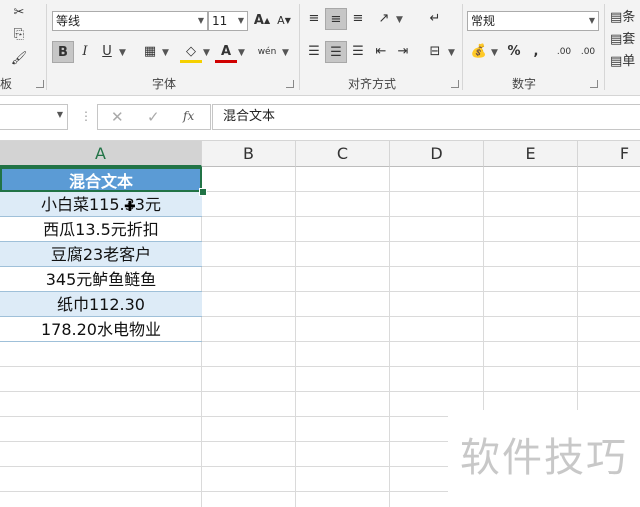  What do you see at coordinates (544, 458) in the screenshot?
I see `watermark: 软件技巧` at bounding box center [544, 458].